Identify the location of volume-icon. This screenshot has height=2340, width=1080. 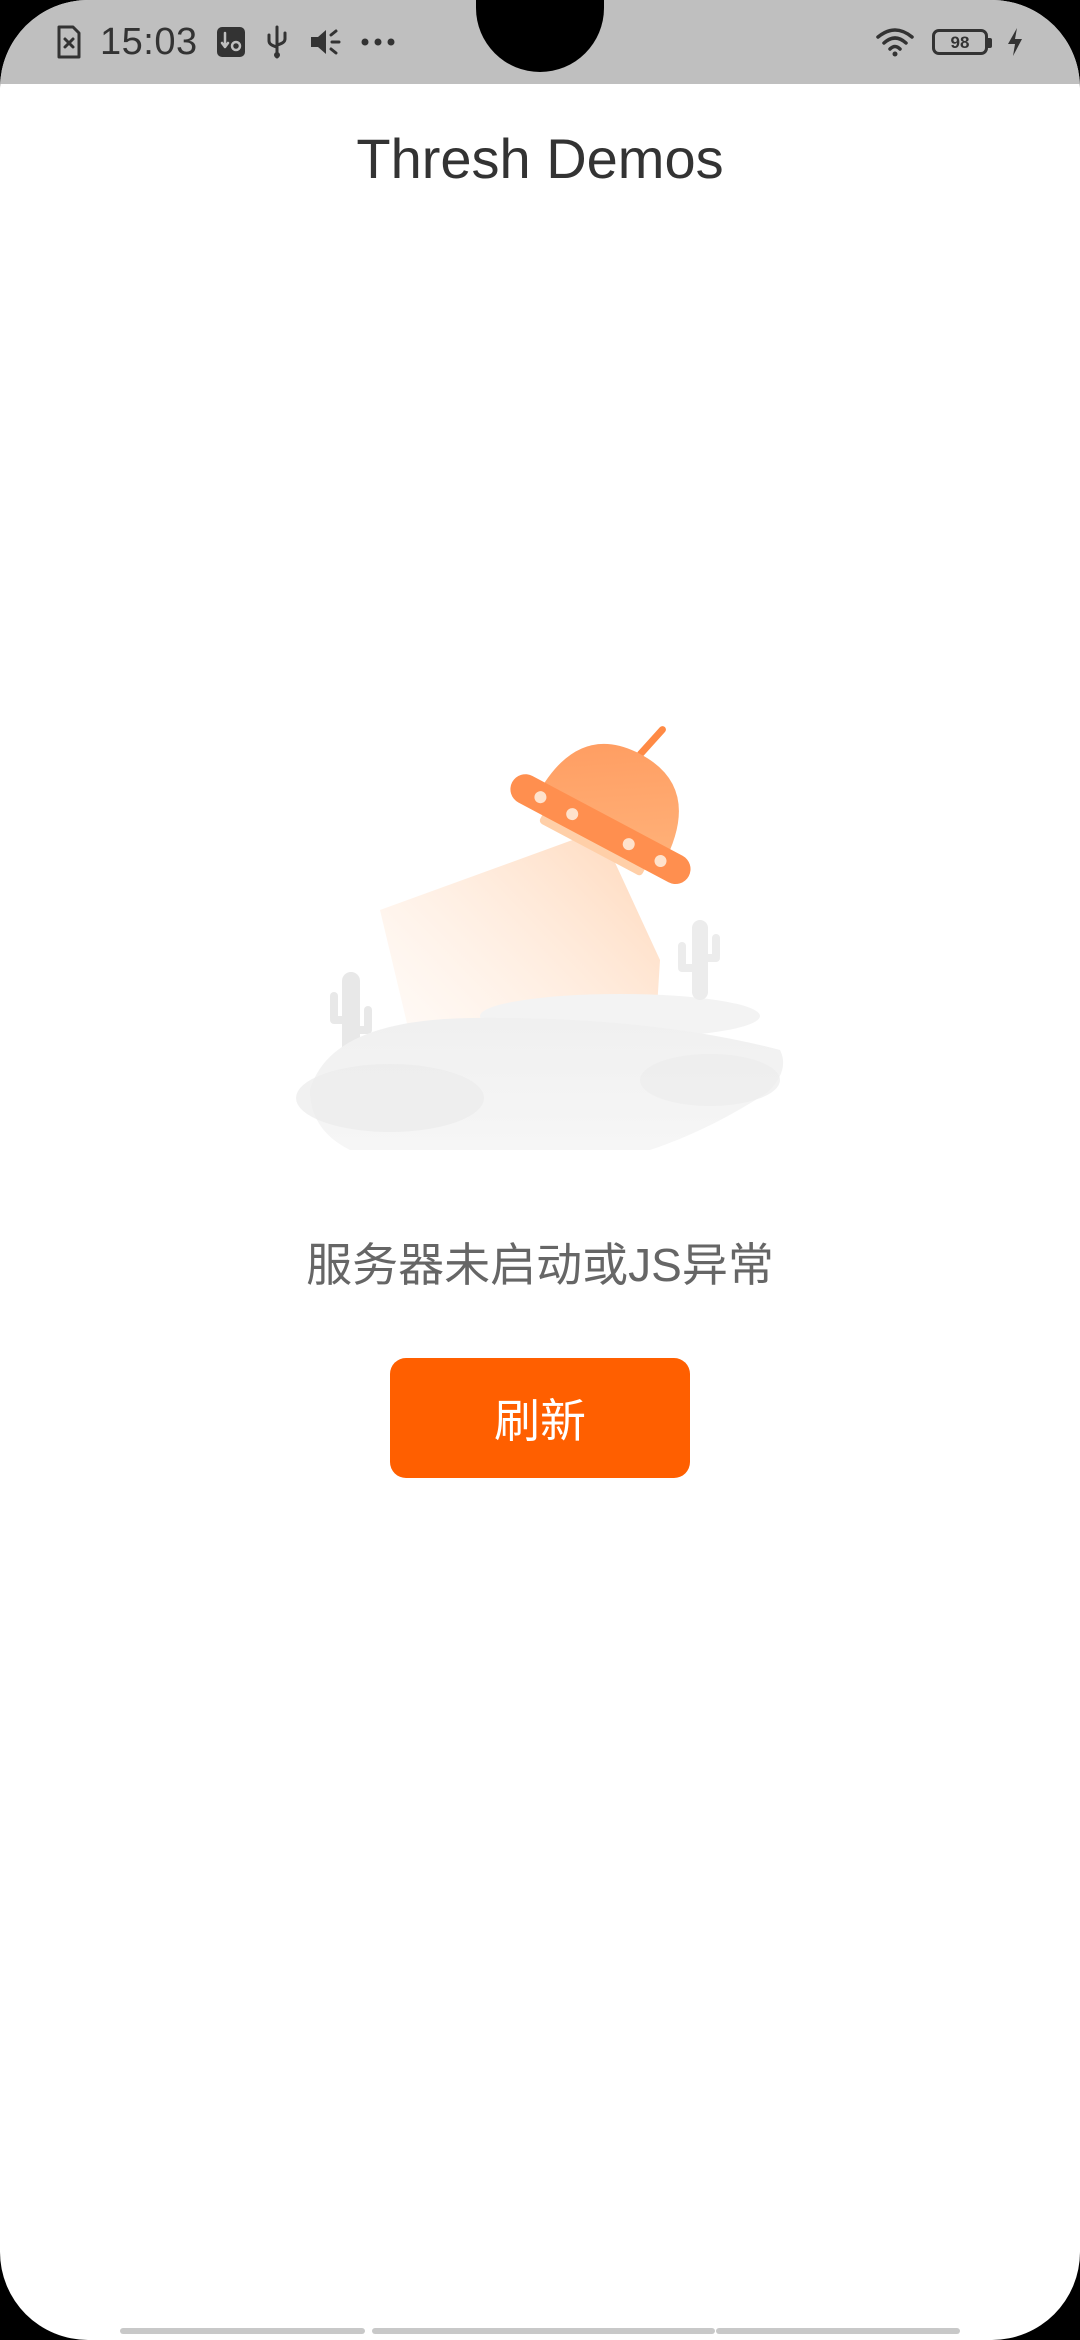
(325, 42).